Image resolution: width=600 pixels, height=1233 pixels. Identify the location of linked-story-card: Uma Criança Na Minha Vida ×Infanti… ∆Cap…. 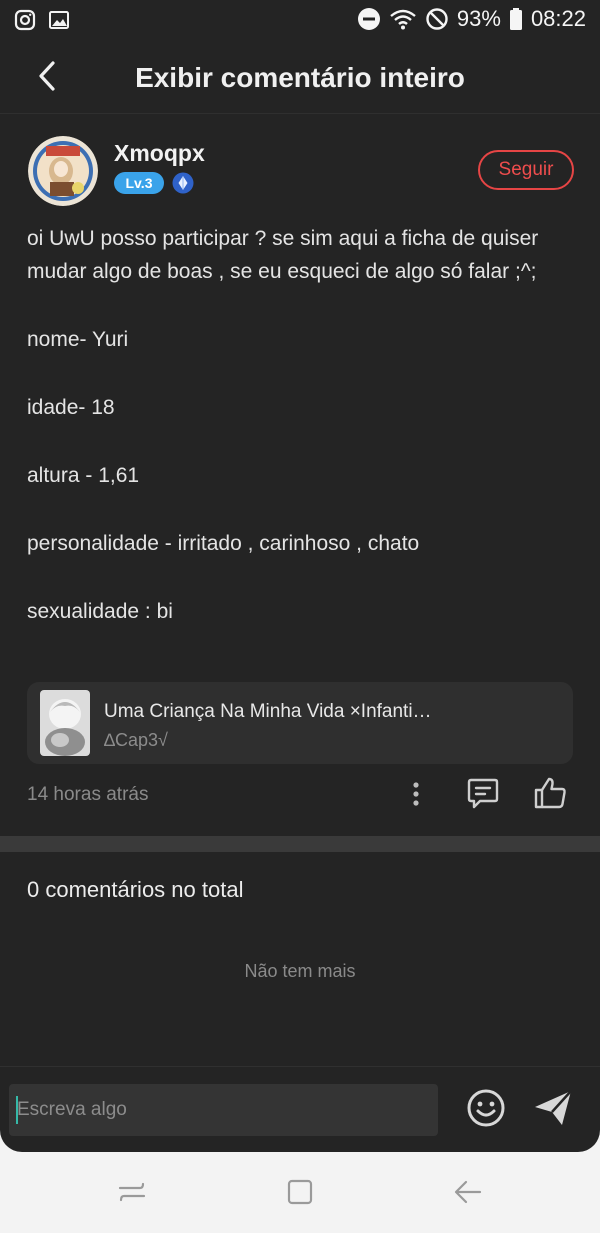
(300, 723).